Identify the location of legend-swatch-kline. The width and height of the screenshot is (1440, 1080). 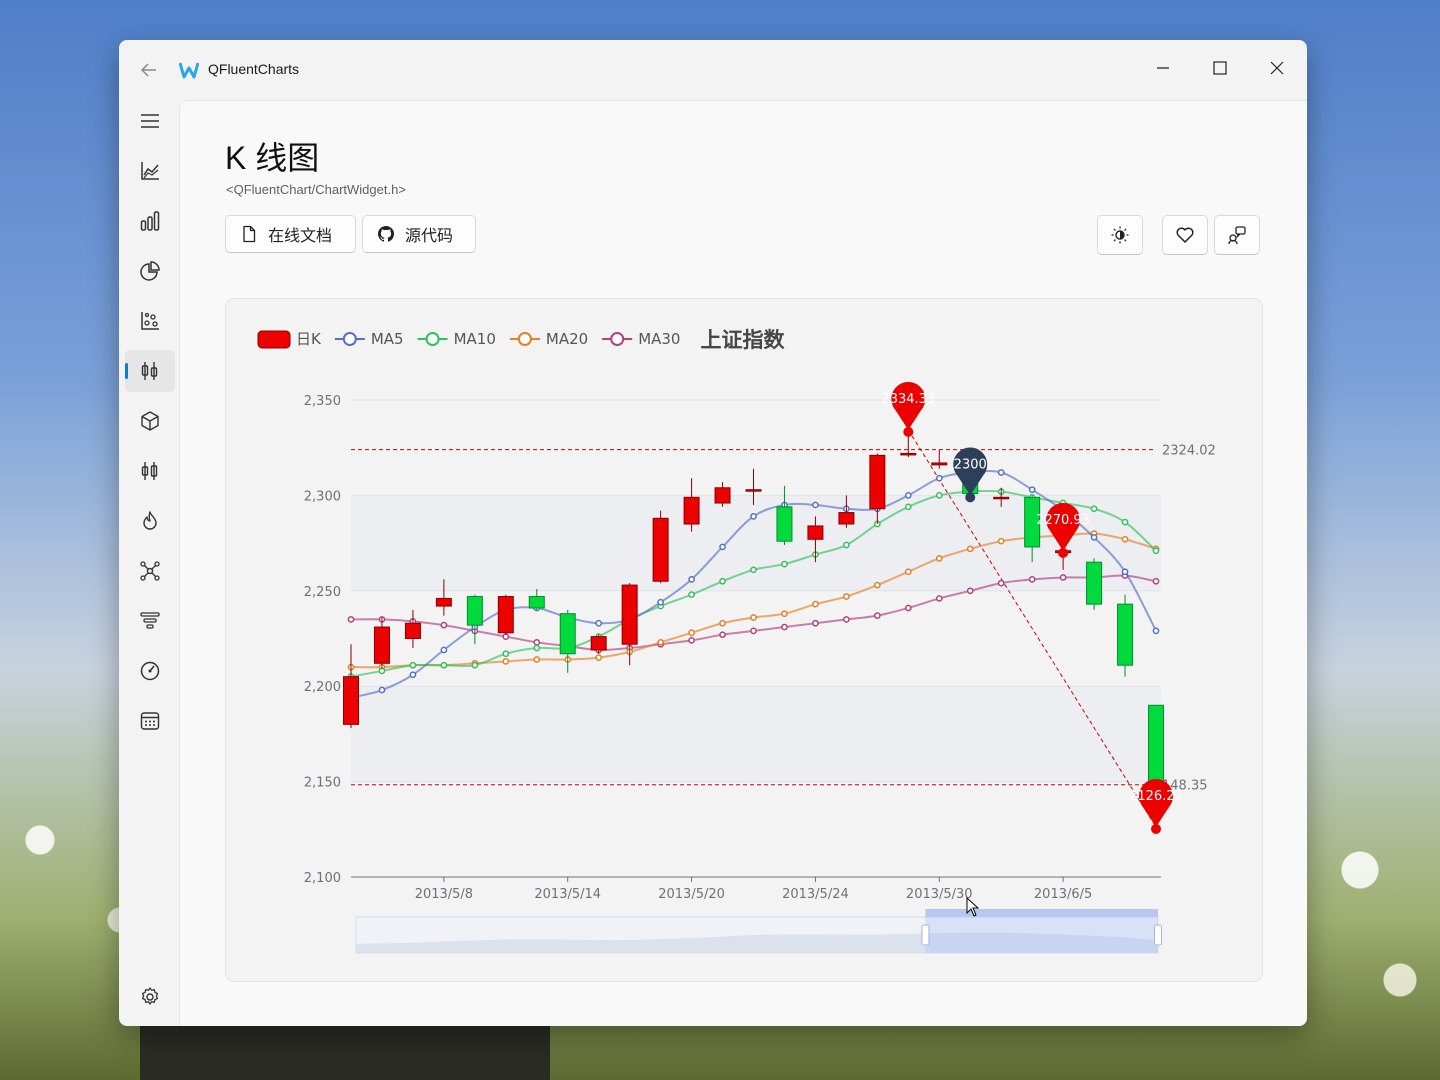
(274, 339).